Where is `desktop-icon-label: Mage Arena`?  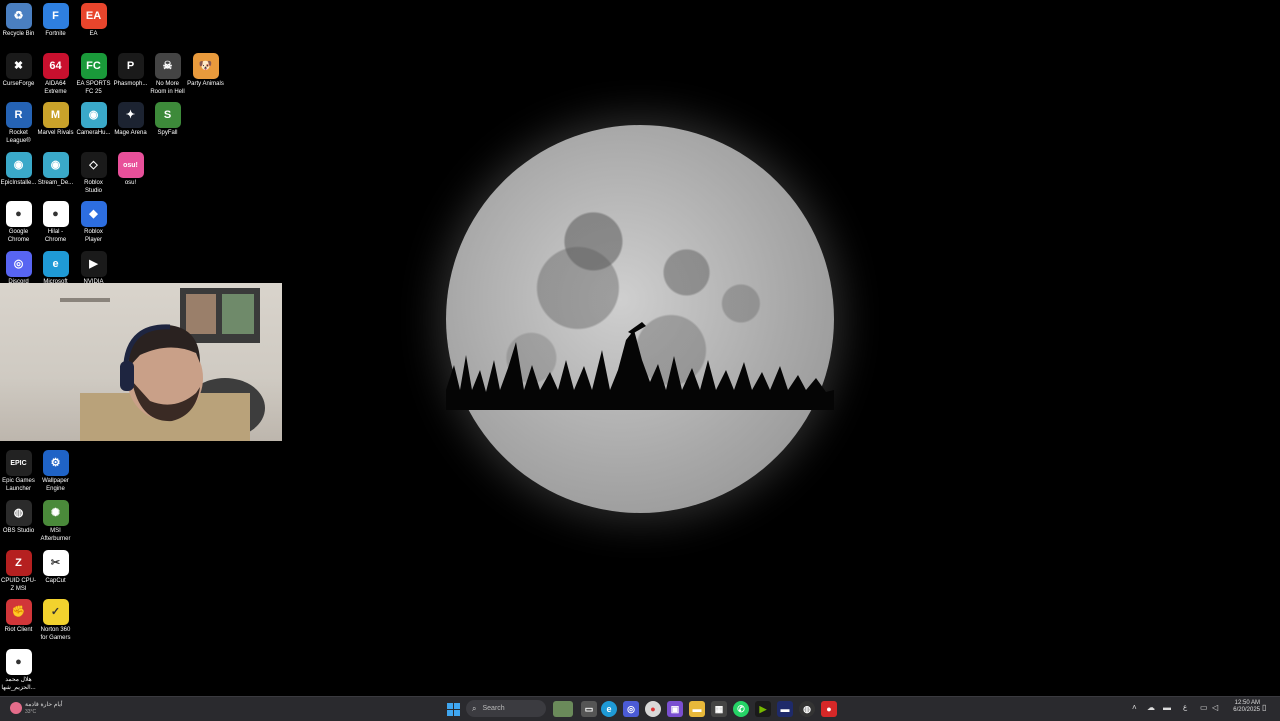
desktop-icon-label: Mage Arena is located at coordinates (130, 133).